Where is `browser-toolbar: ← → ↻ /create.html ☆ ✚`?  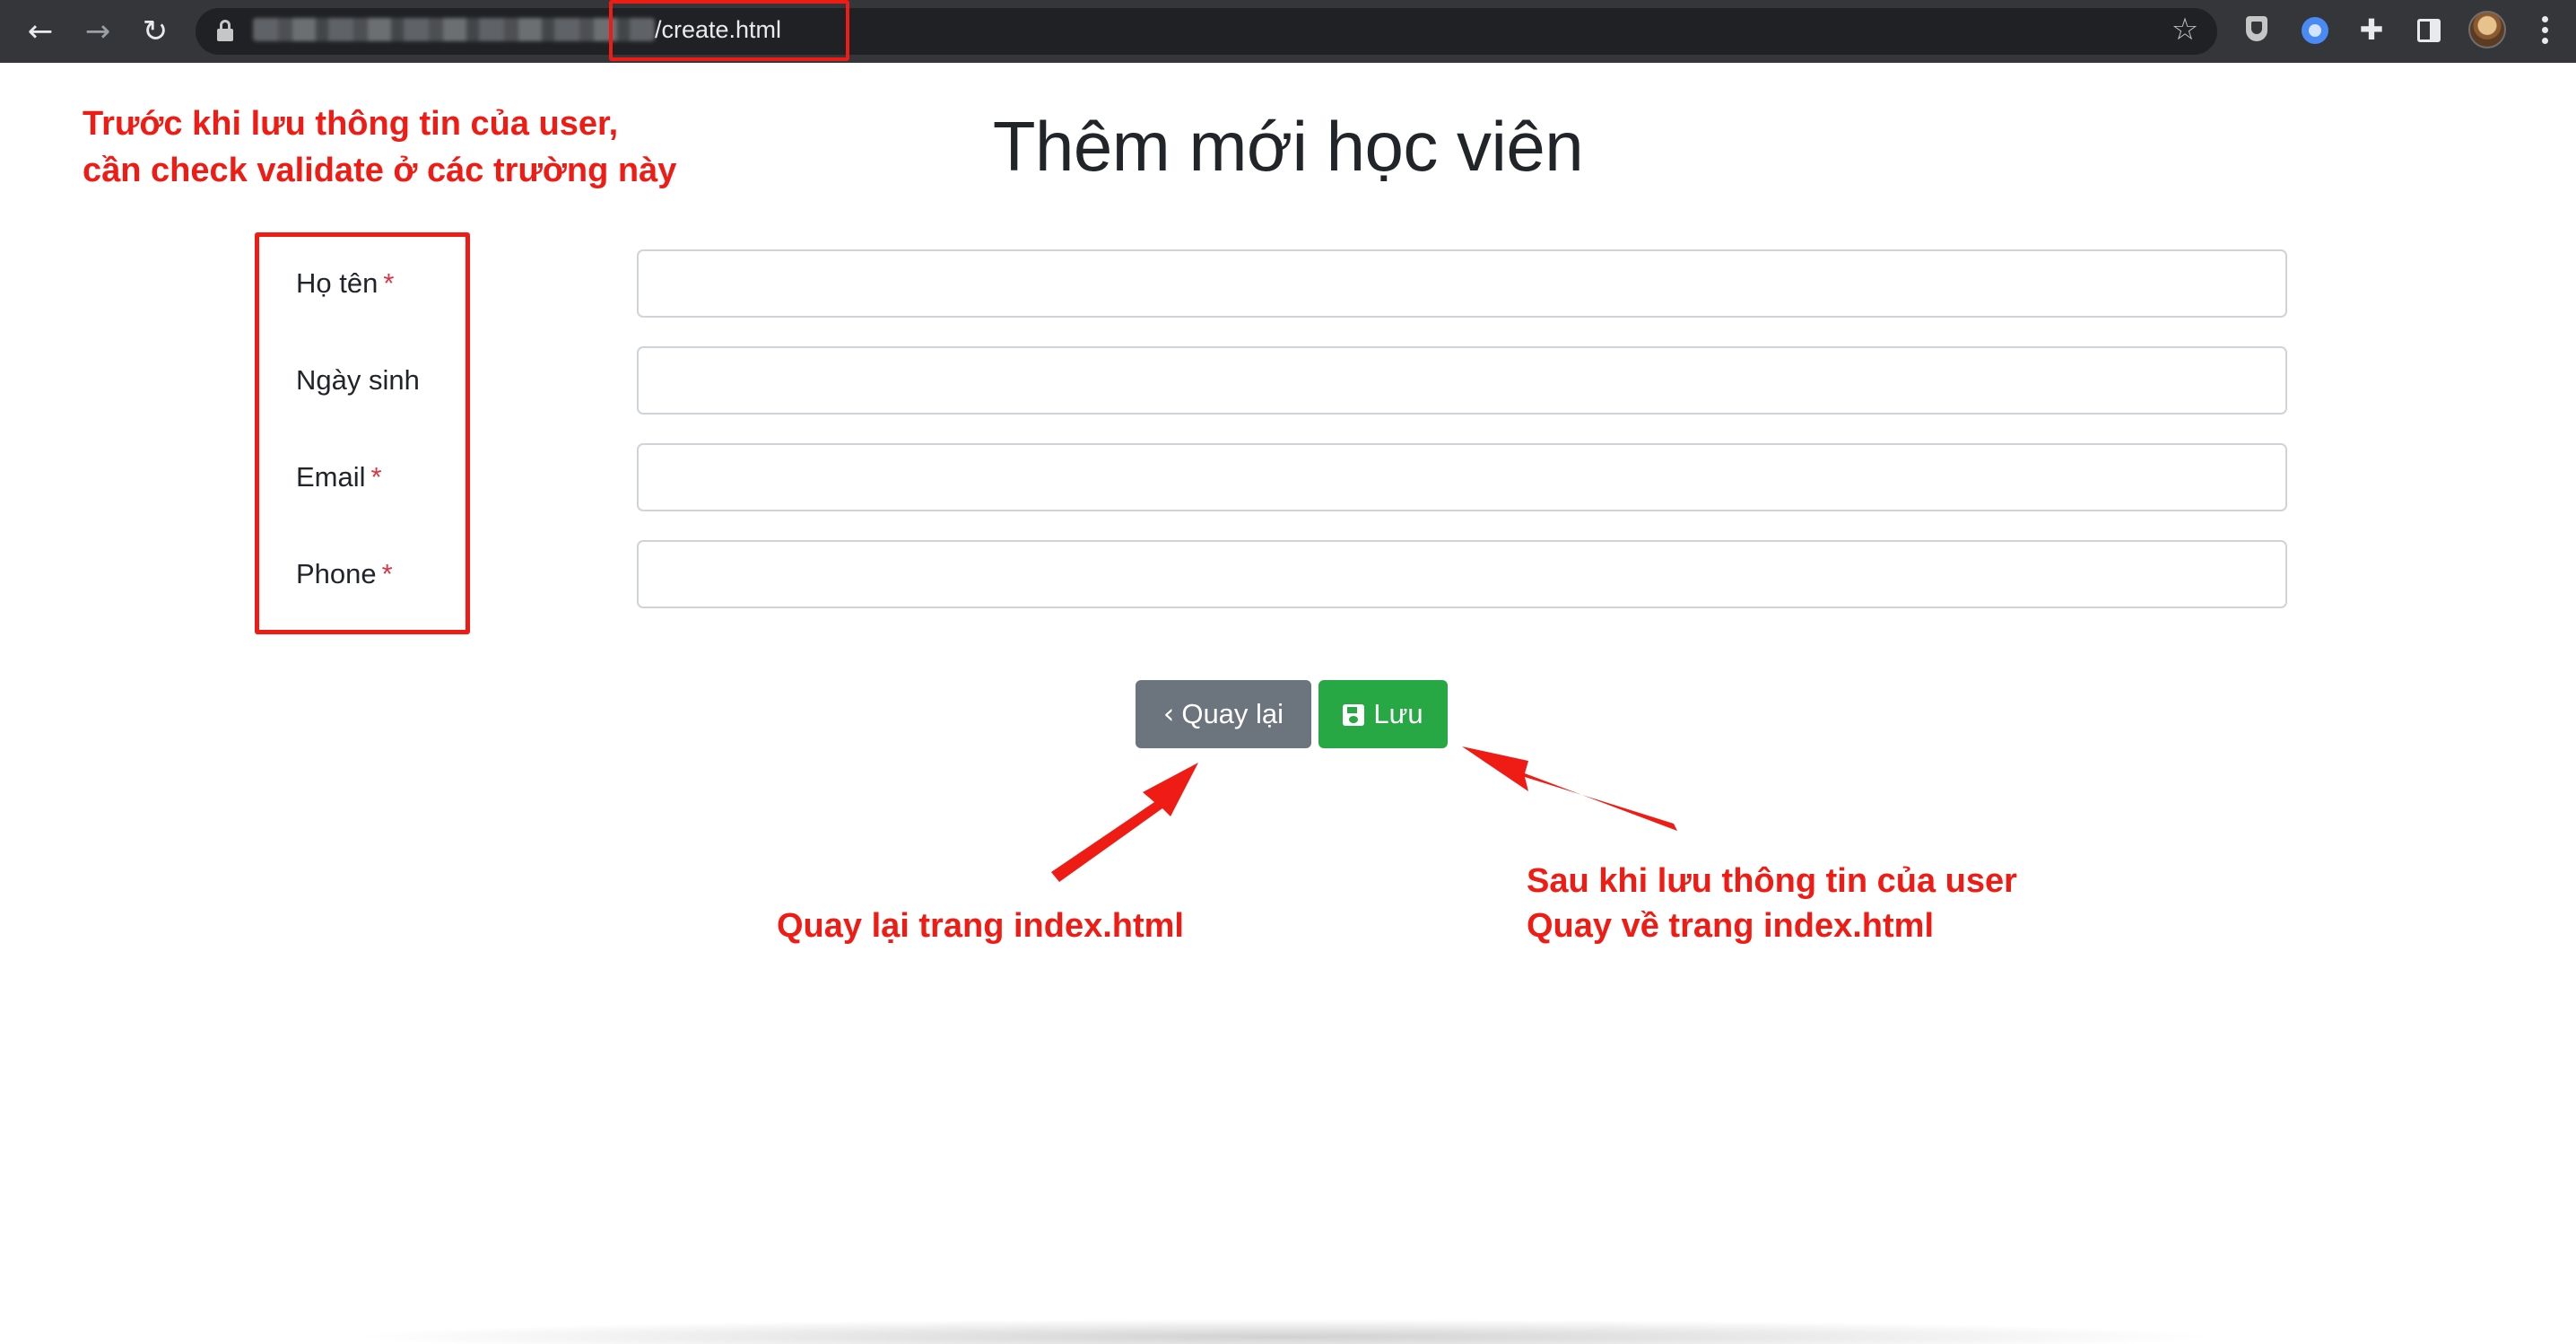 browser-toolbar: ← → ↻ /create.html ☆ ✚ is located at coordinates (1288, 31).